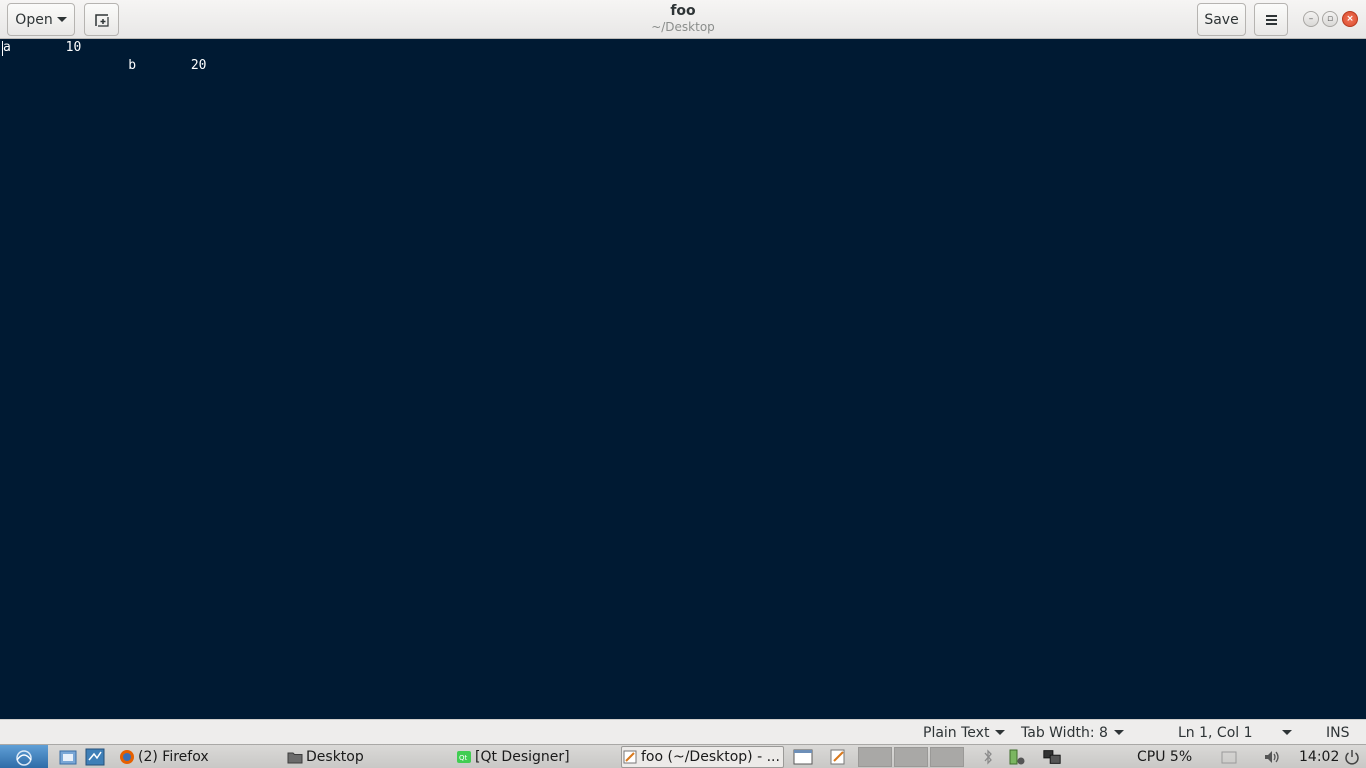 The width and height of the screenshot is (1366, 768). I want to click on network-icon, so click(95, 757).